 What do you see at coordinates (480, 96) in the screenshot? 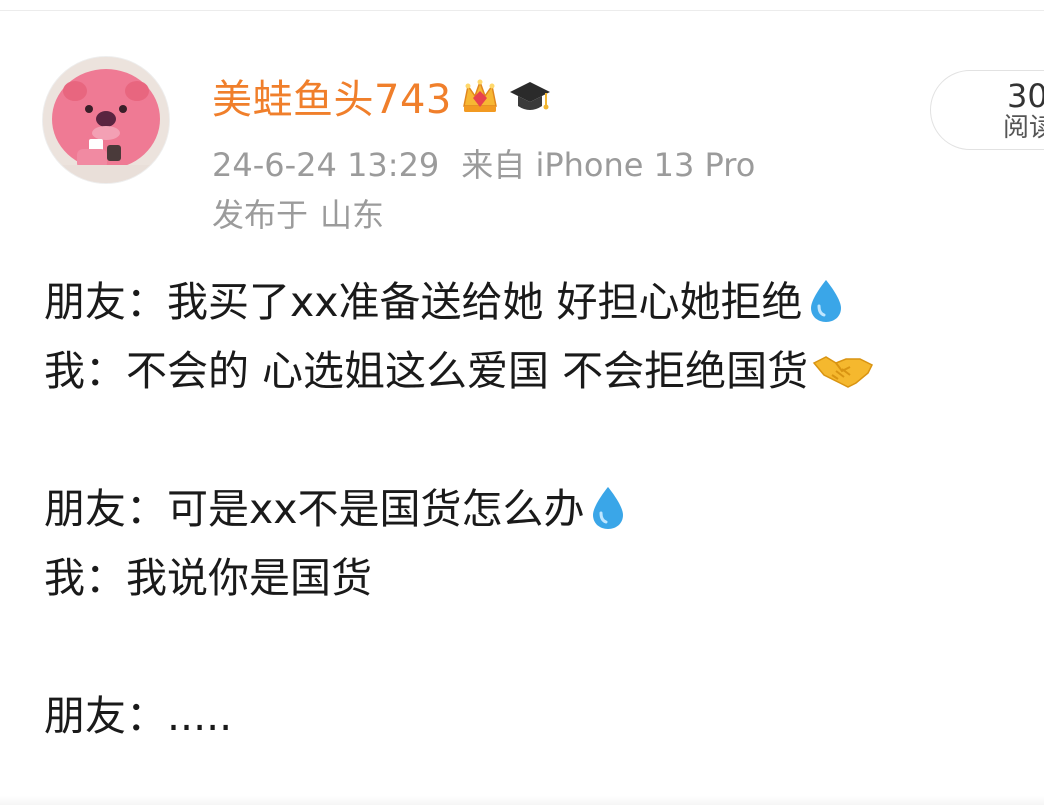
I see `crown-badge-icon` at bounding box center [480, 96].